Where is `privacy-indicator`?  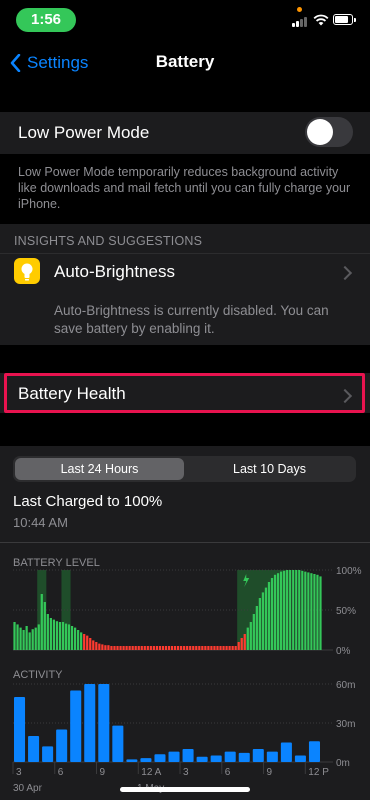
privacy-indicator is located at coordinates (299, 9).